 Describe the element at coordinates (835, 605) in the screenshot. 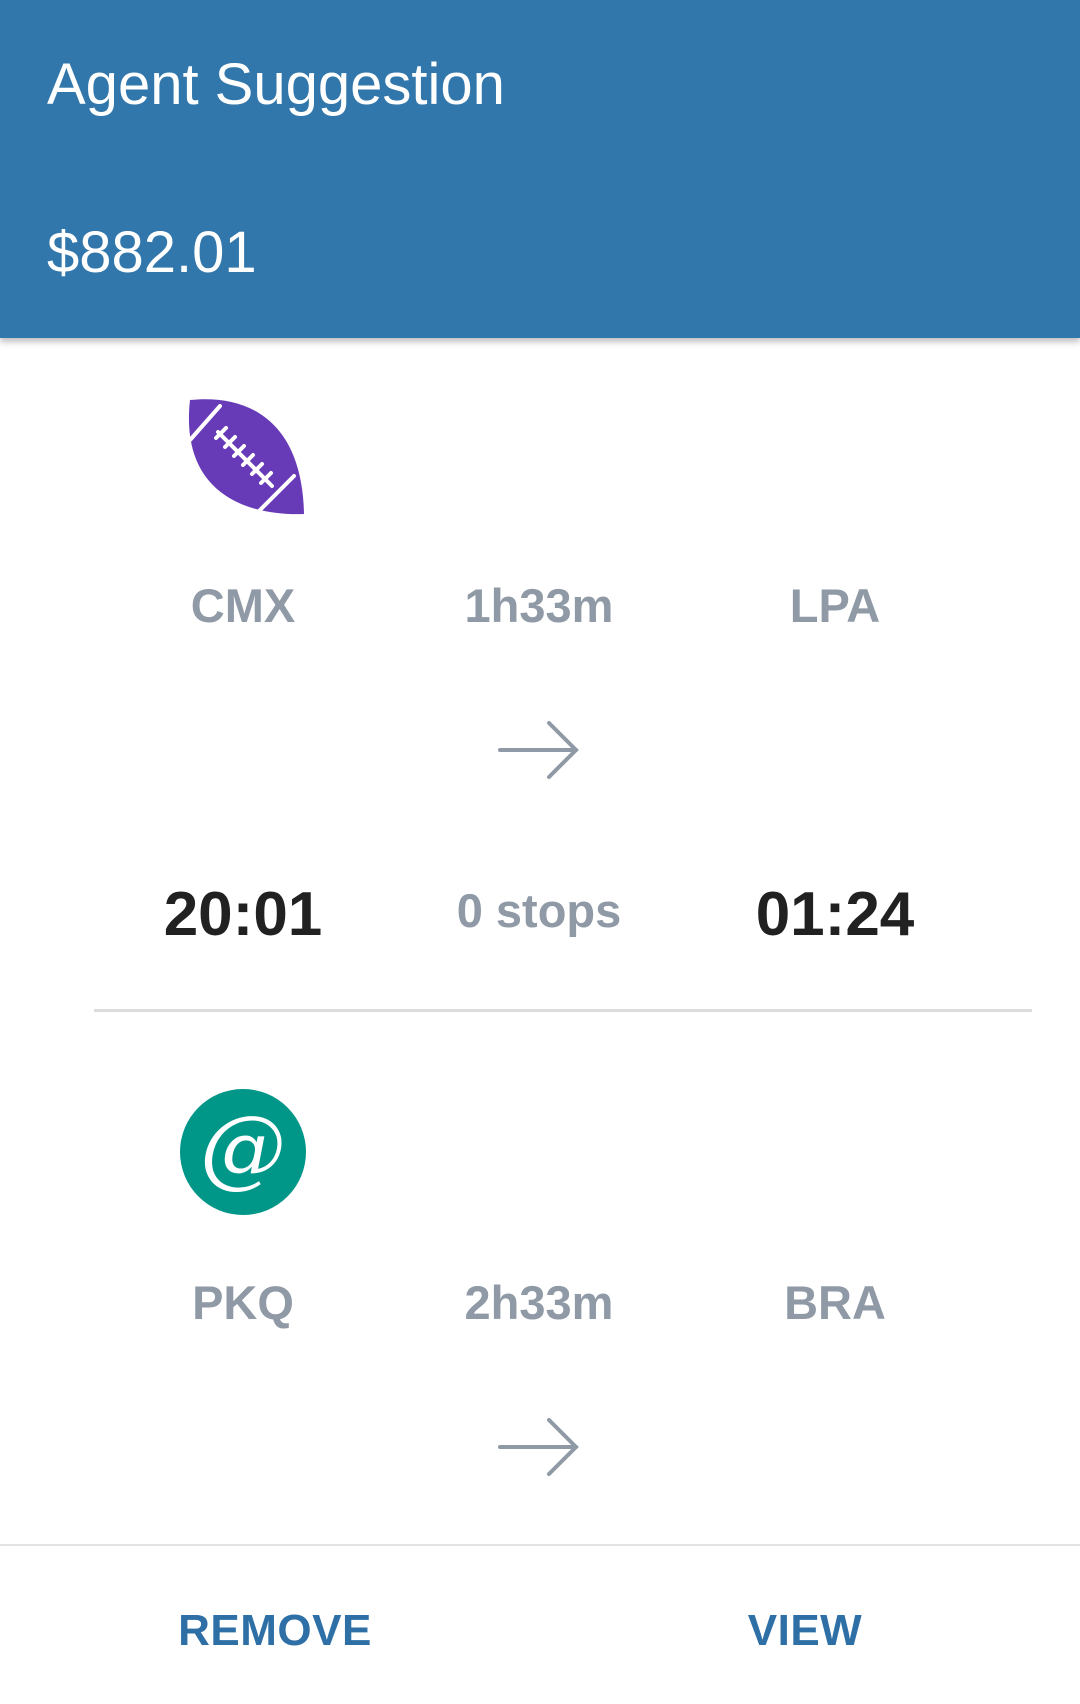

I see `destination-code: LPA` at that location.